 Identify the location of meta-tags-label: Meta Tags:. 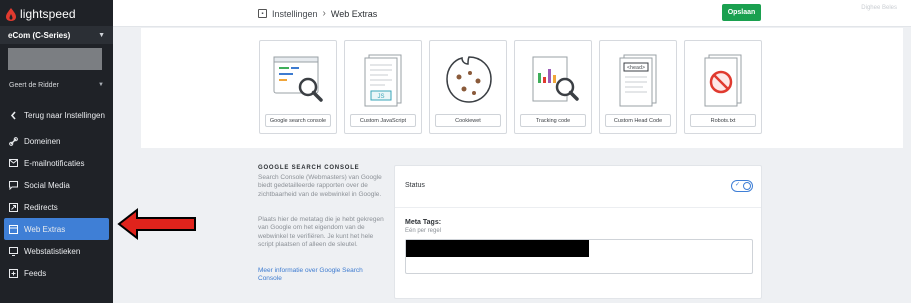
(423, 222).